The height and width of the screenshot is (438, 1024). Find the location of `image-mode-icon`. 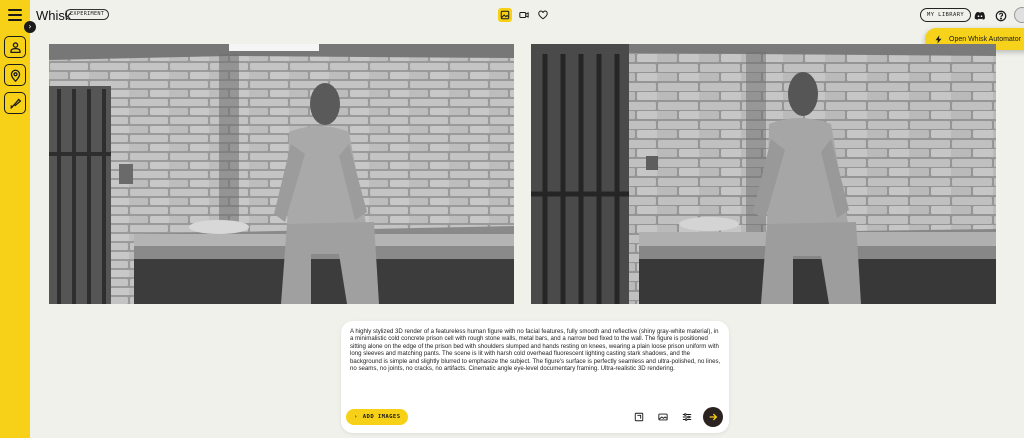

image-mode-icon is located at coordinates (505, 15).